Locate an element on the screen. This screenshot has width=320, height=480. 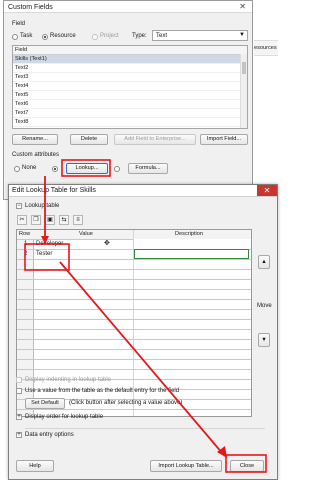
radio-none-label: None is located at coordinates (29, 168).